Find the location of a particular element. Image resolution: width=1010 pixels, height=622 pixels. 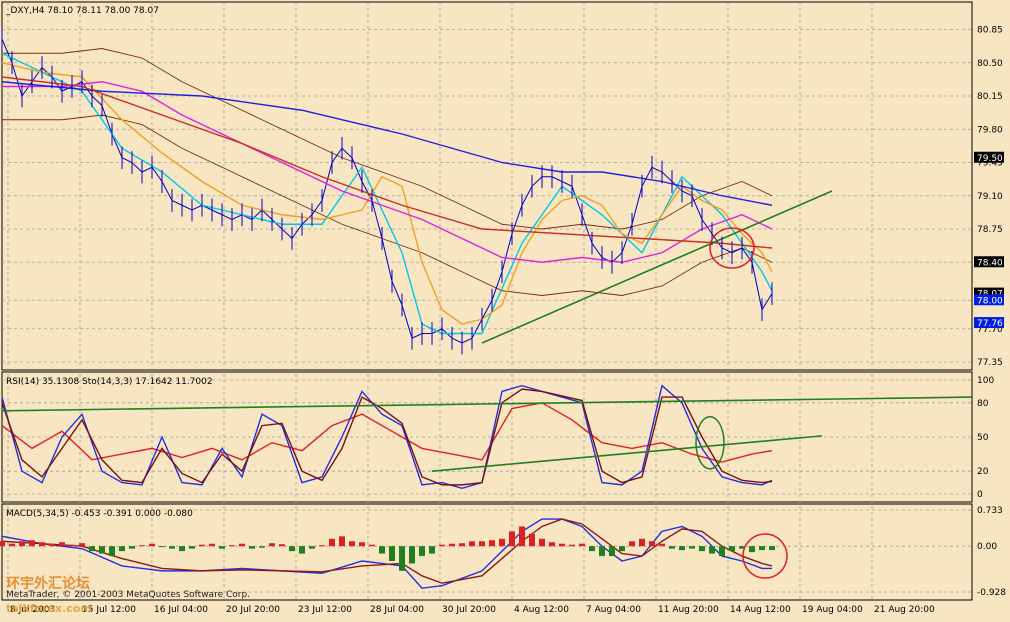

value-tick-label: 78.75 is located at coordinates (990, 230).